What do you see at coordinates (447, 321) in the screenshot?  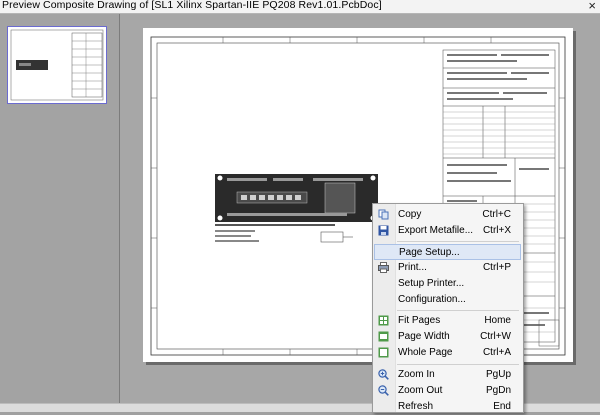 I see `menu-item-fit-pages: Fit Pages Home` at bounding box center [447, 321].